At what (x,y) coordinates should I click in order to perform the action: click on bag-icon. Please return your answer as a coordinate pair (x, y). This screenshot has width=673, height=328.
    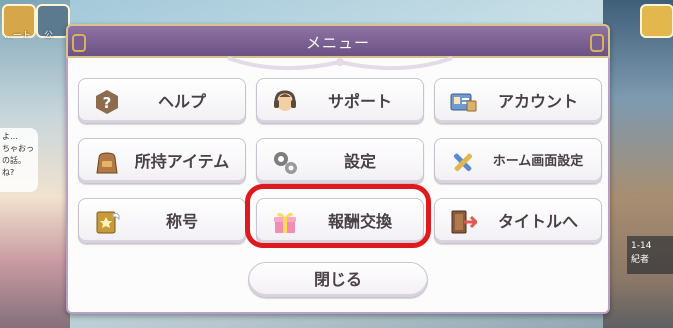
    Looking at the image, I should click on (107, 163).